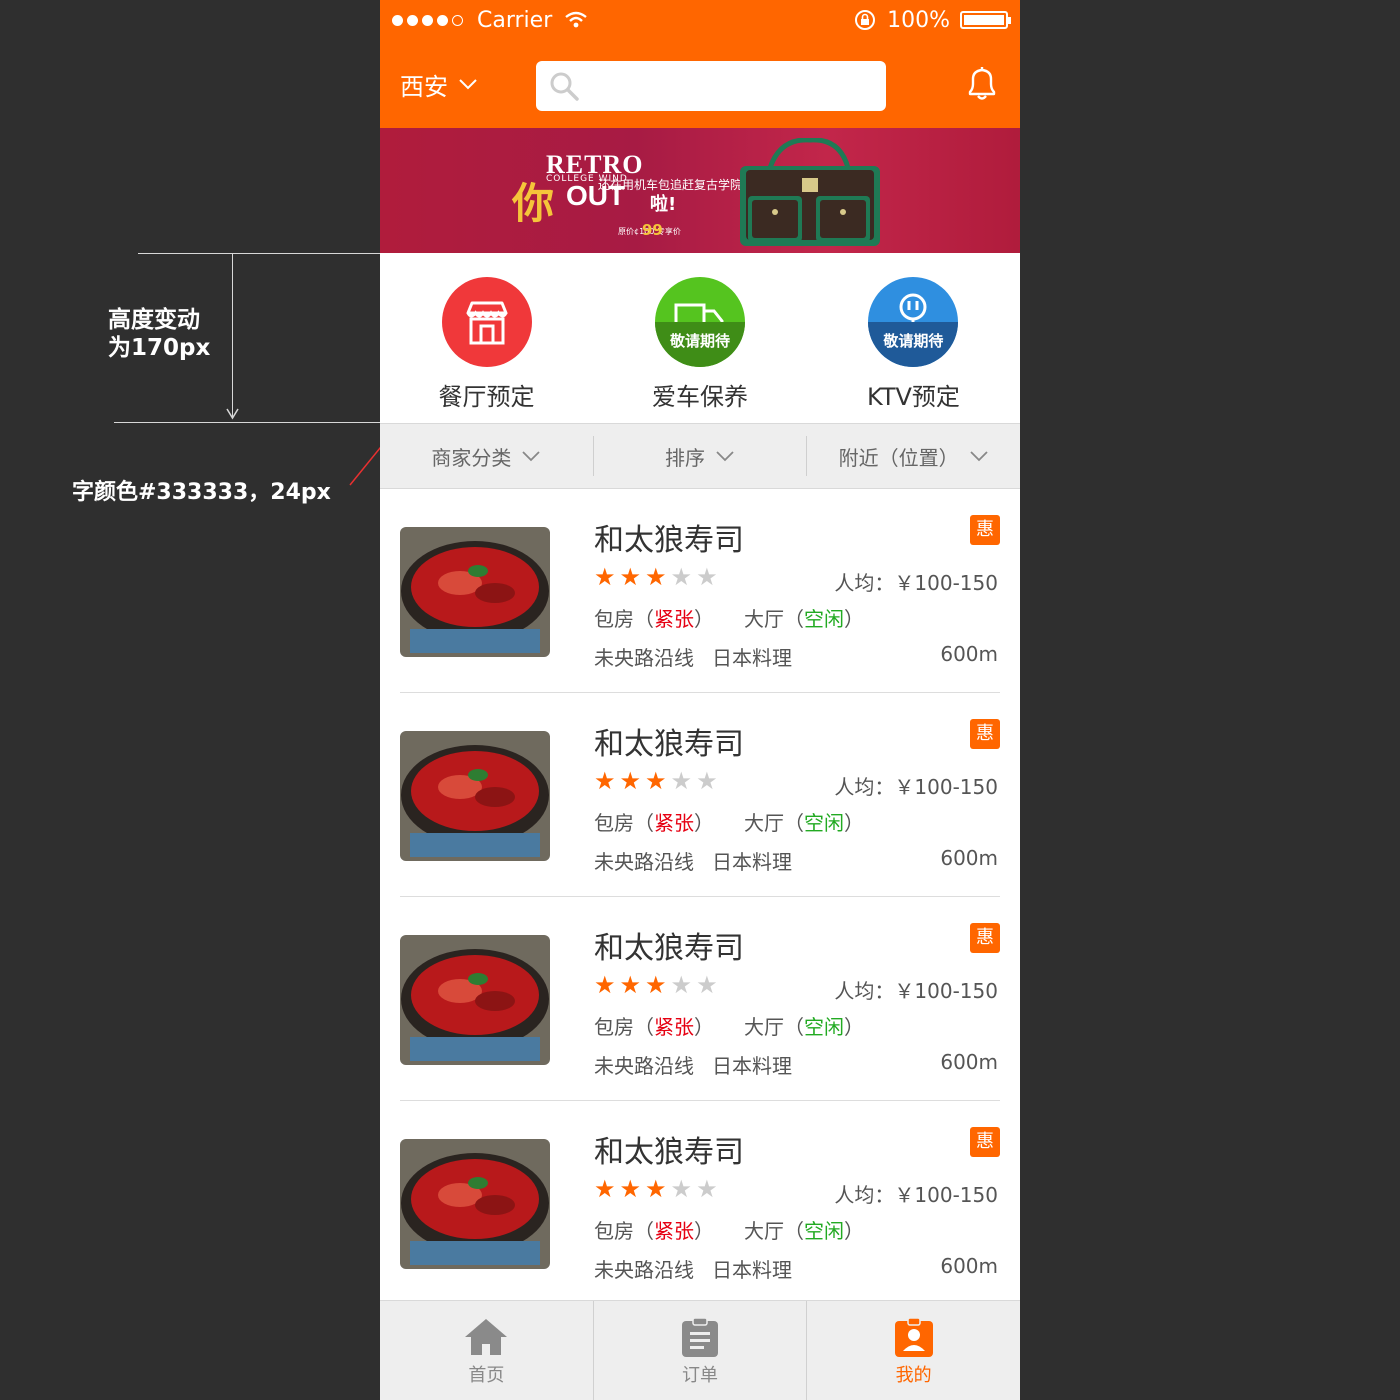 The width and height of the screenshot is (1400, 1400). I want to click on bell-icon, so click(982, 84).